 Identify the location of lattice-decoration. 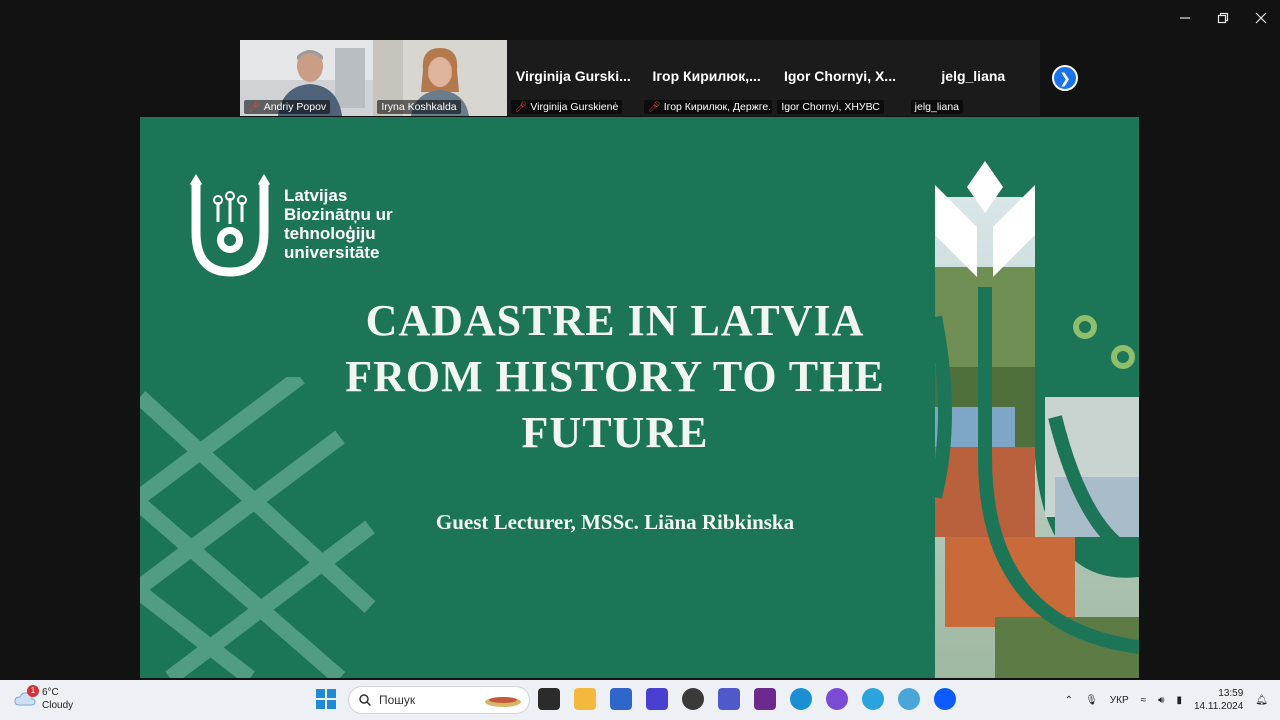
(258, 527).